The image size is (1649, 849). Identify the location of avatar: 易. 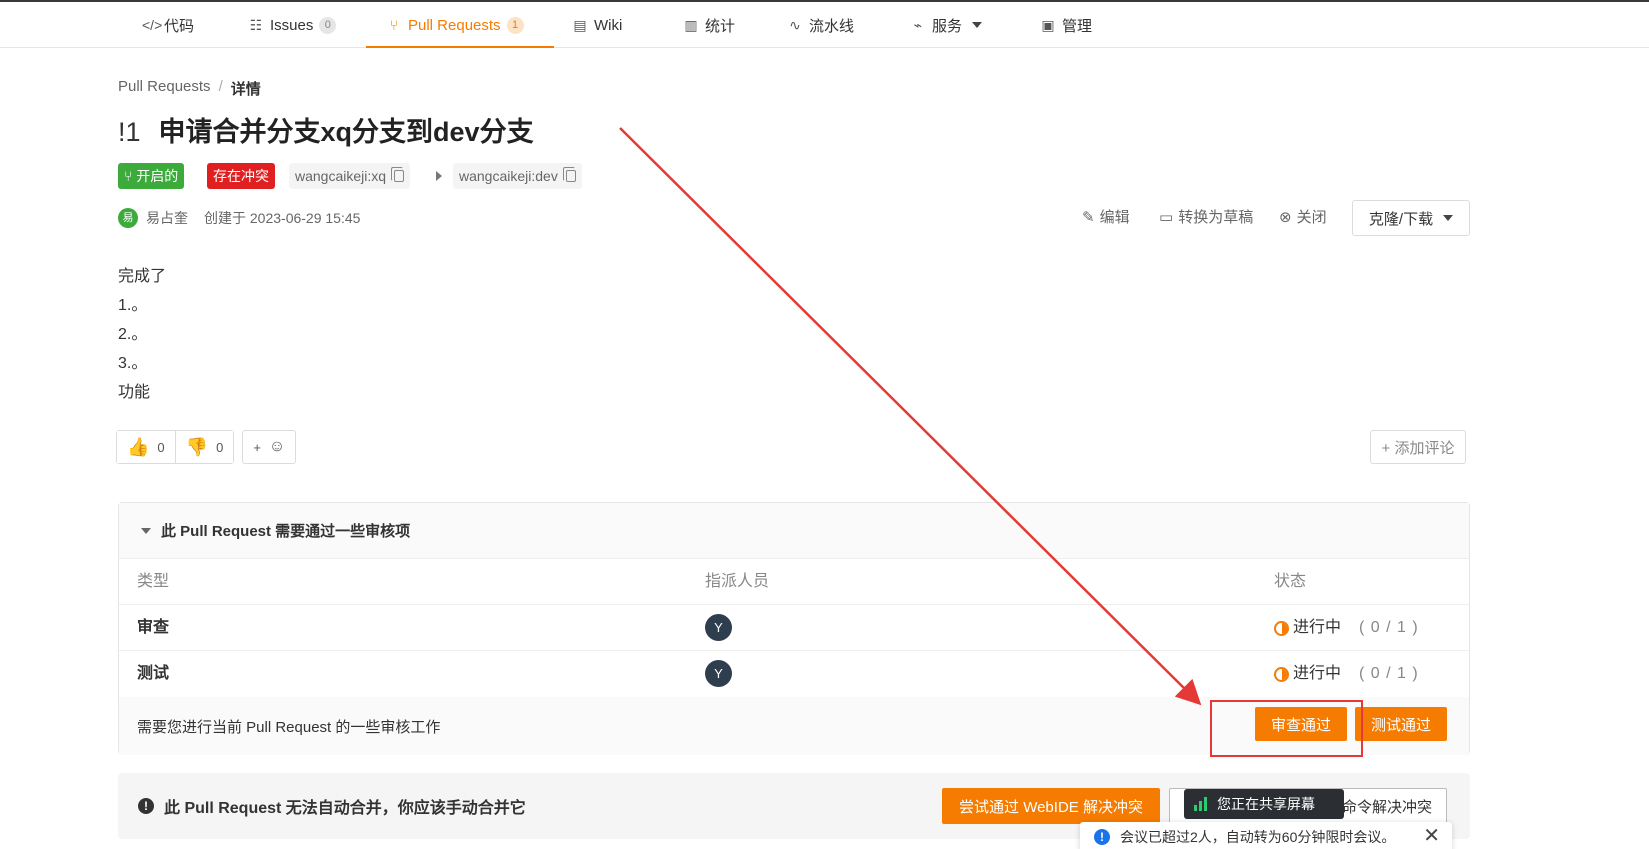
(128, 218).